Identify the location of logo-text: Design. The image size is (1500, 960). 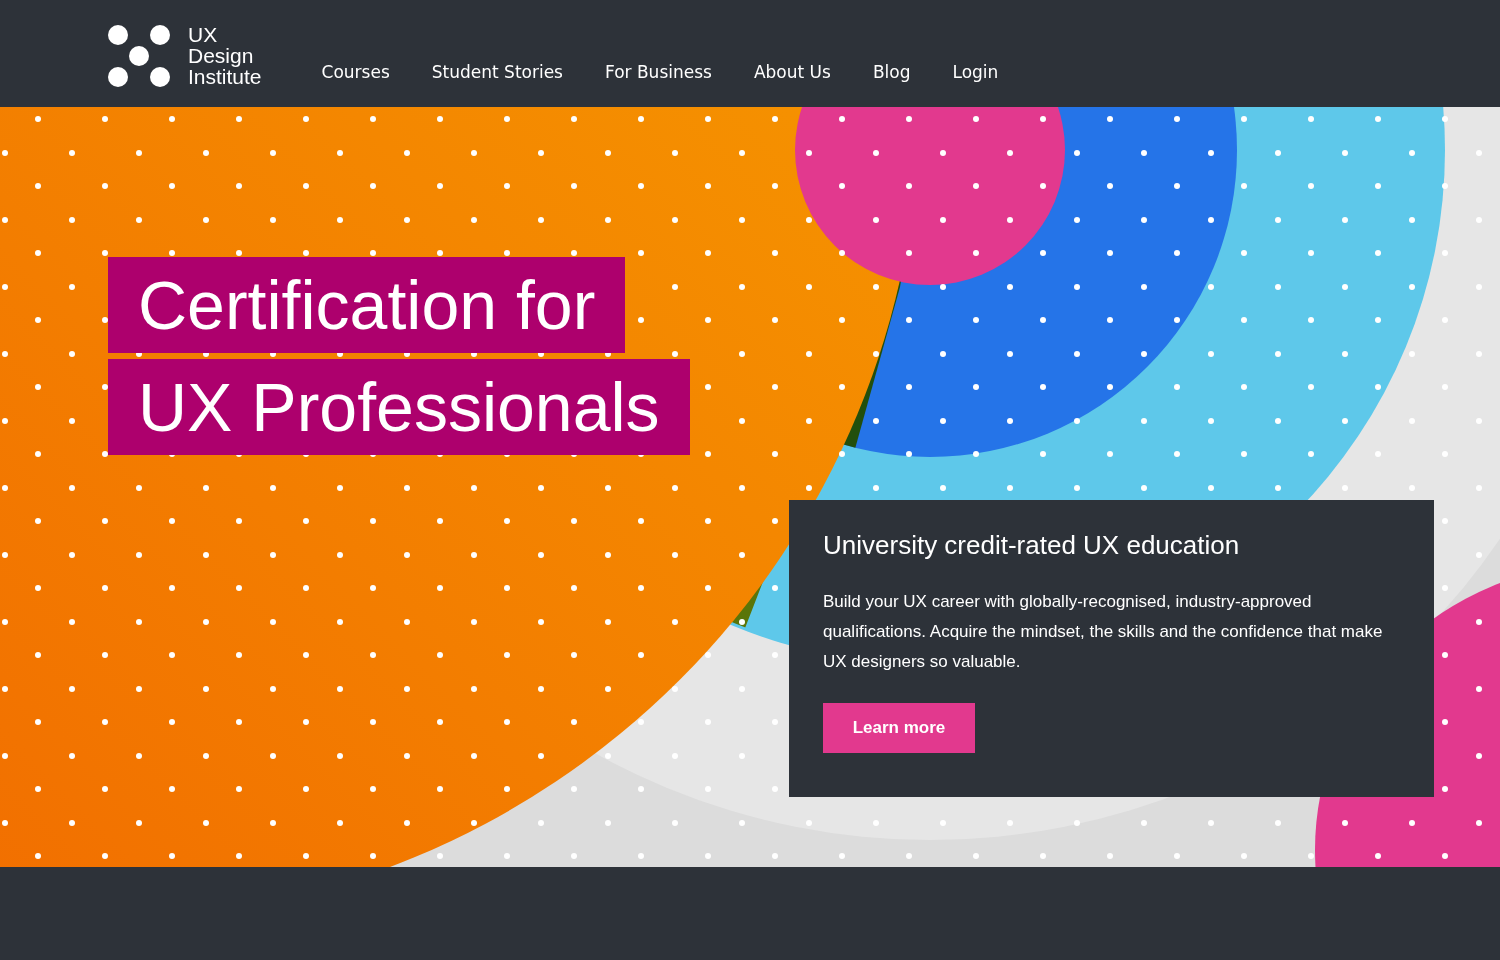
(221, 55).